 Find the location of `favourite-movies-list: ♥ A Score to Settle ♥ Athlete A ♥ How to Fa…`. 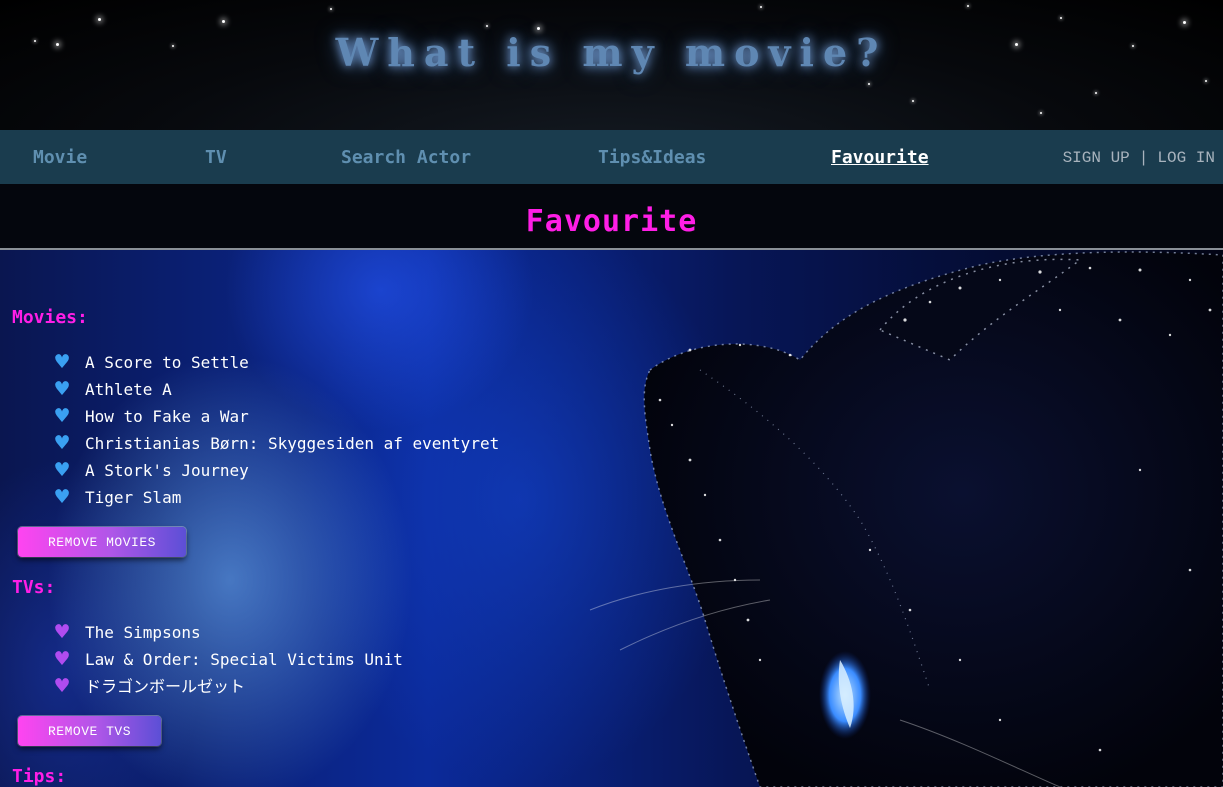

favourite-movies-list: ♥ A Score to Settle ♥ Athlete A ♥ How to Fa… is located at coordinates (275, 430).